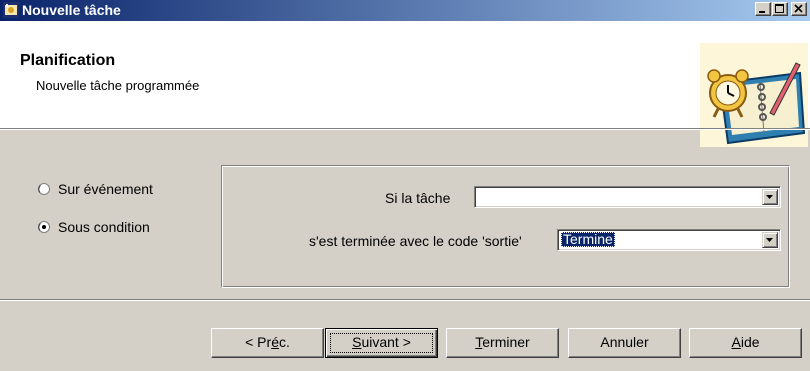 The height and width of the screenshot is (371, 810). Describe the element at coordinates (588, 239) in the screenshot. I see `code-combobox-value: Termine` at that location.